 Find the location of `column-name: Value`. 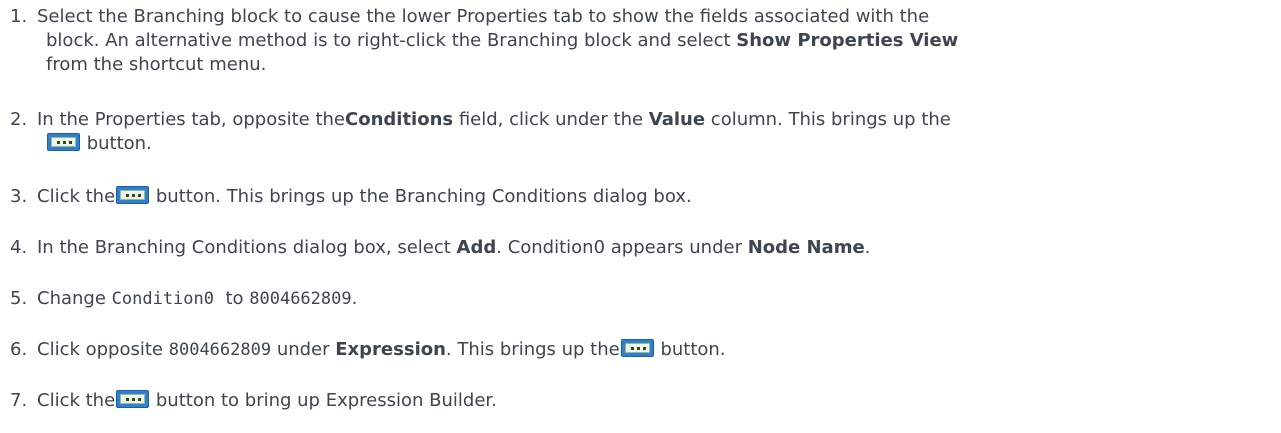

column-name: Value is located at coordinates (677, 119).